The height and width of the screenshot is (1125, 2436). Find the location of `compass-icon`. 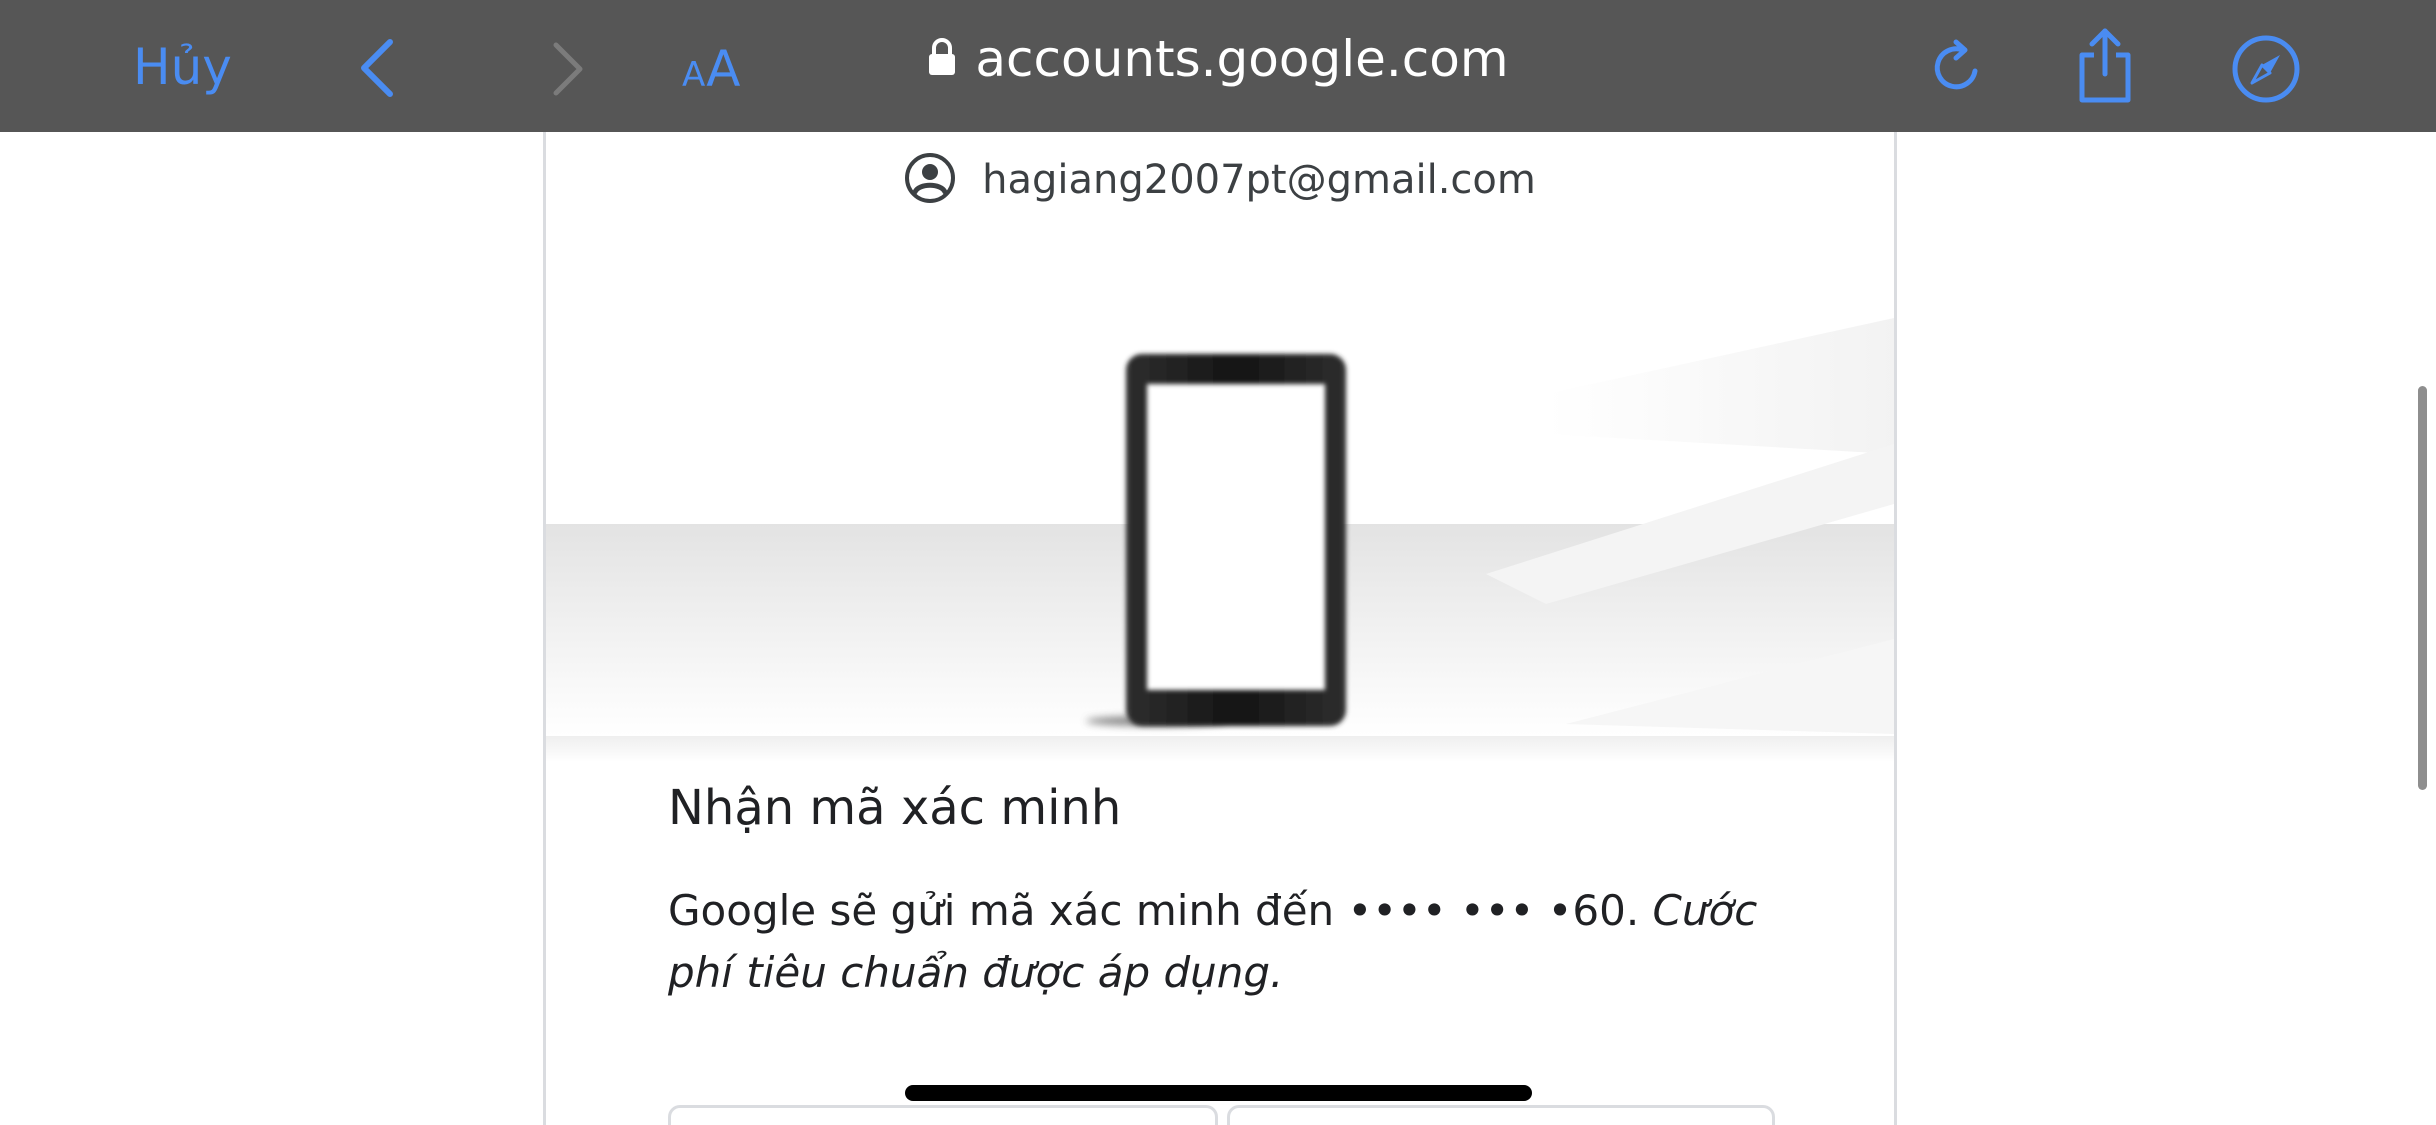

compass-icon is located at coordinates (2266, 69).